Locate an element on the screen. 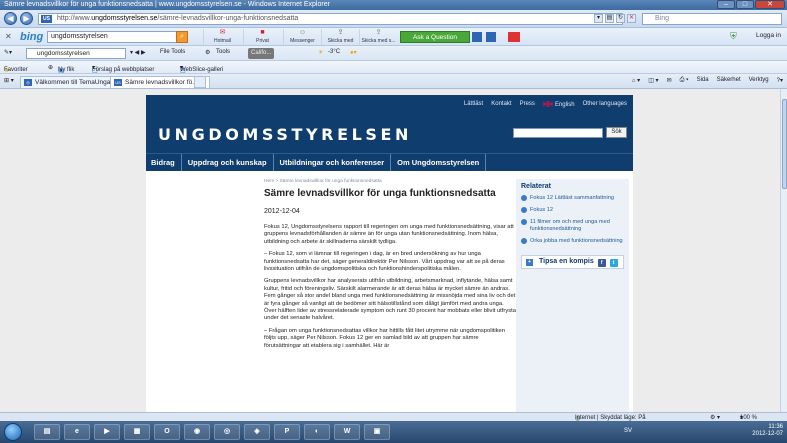  nav-uppdrag: Uppdrag och kunskap is located at coordinates (228, 162).